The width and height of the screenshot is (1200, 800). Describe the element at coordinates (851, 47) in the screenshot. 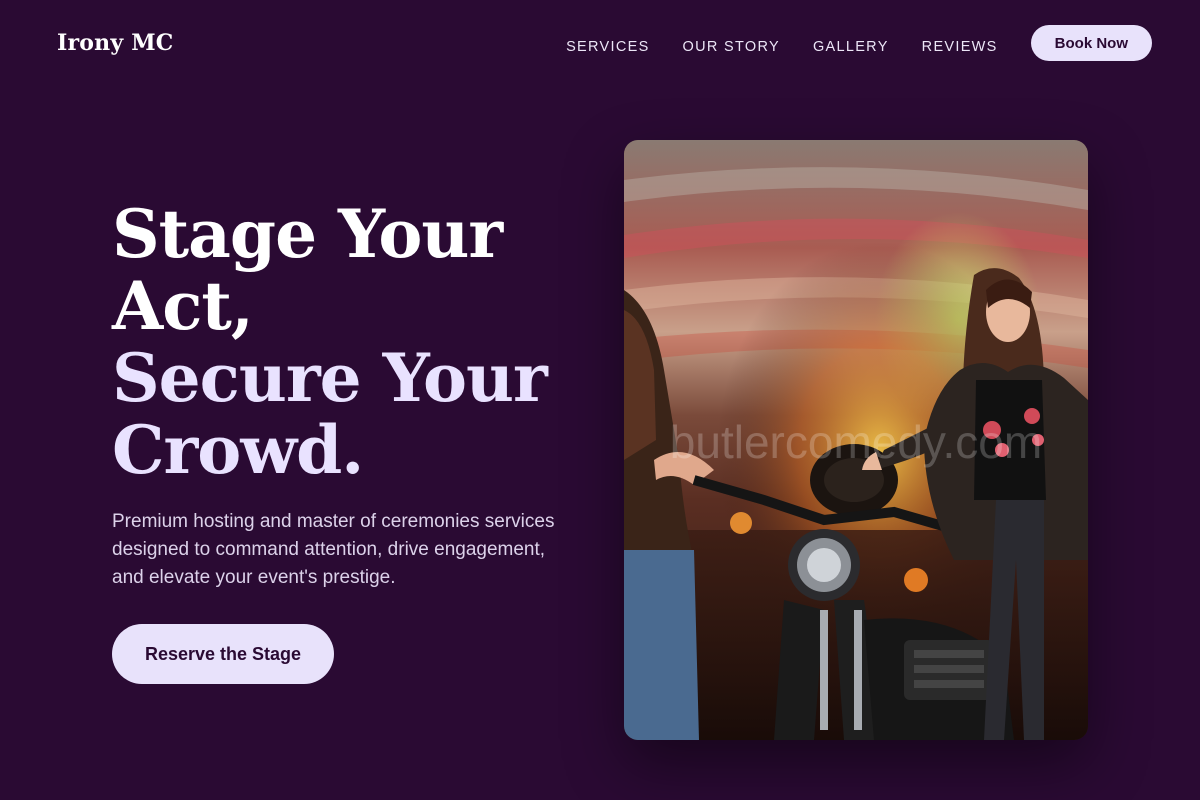

I see `nav-link-gallery: GALLERY` at that location.